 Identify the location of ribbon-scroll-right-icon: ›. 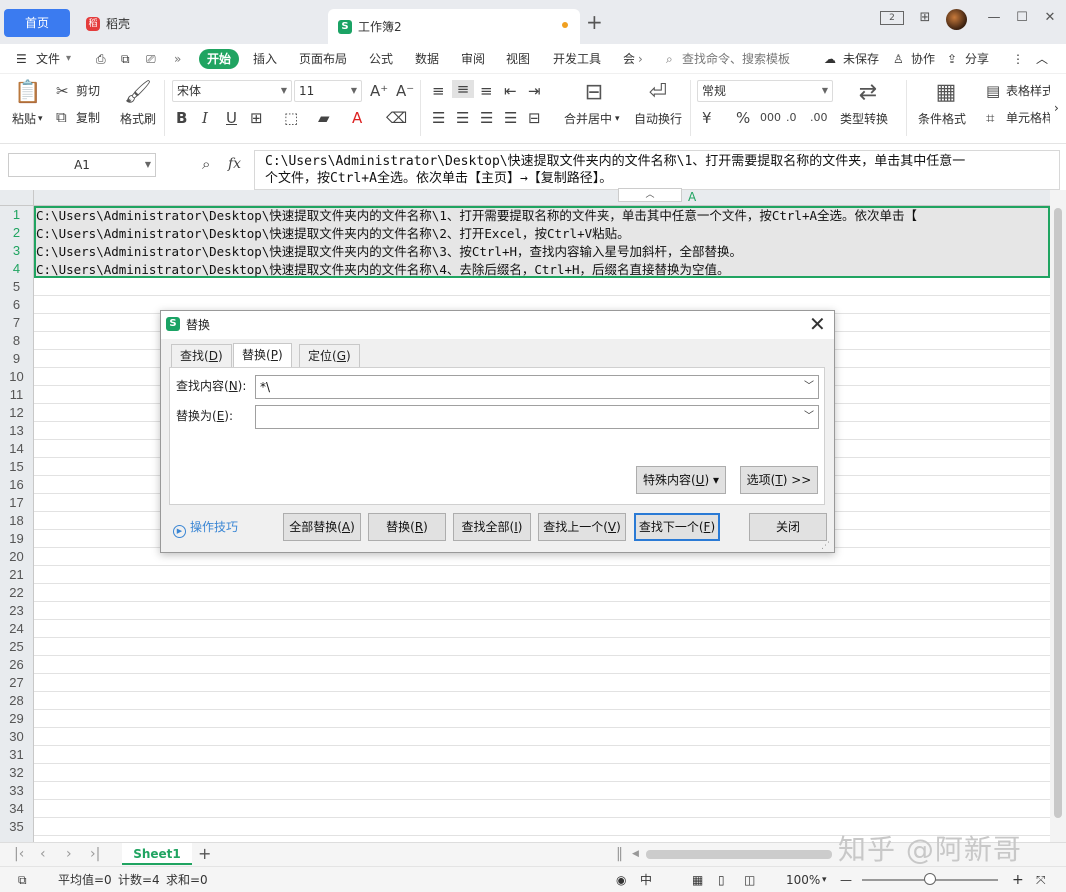
(1056, 108).